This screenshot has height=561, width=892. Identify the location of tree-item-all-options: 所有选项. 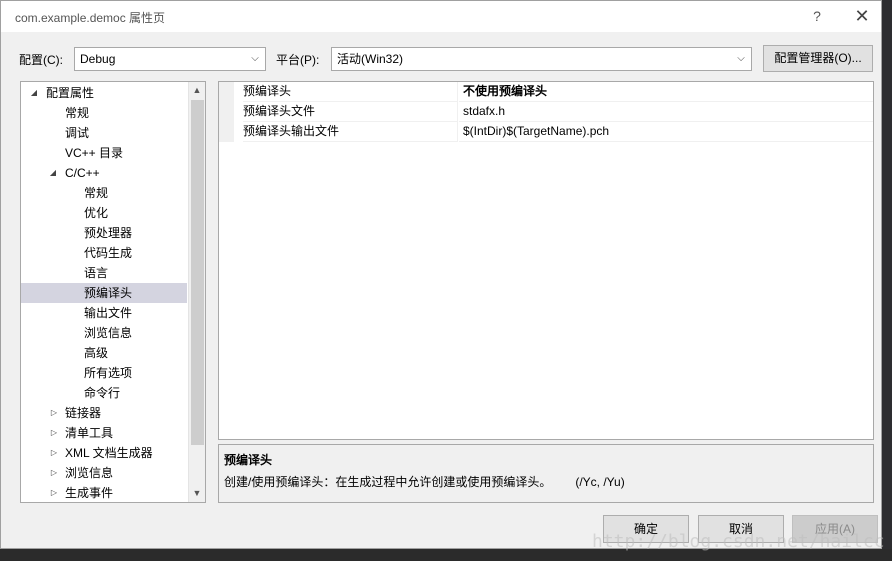
(104, 373).